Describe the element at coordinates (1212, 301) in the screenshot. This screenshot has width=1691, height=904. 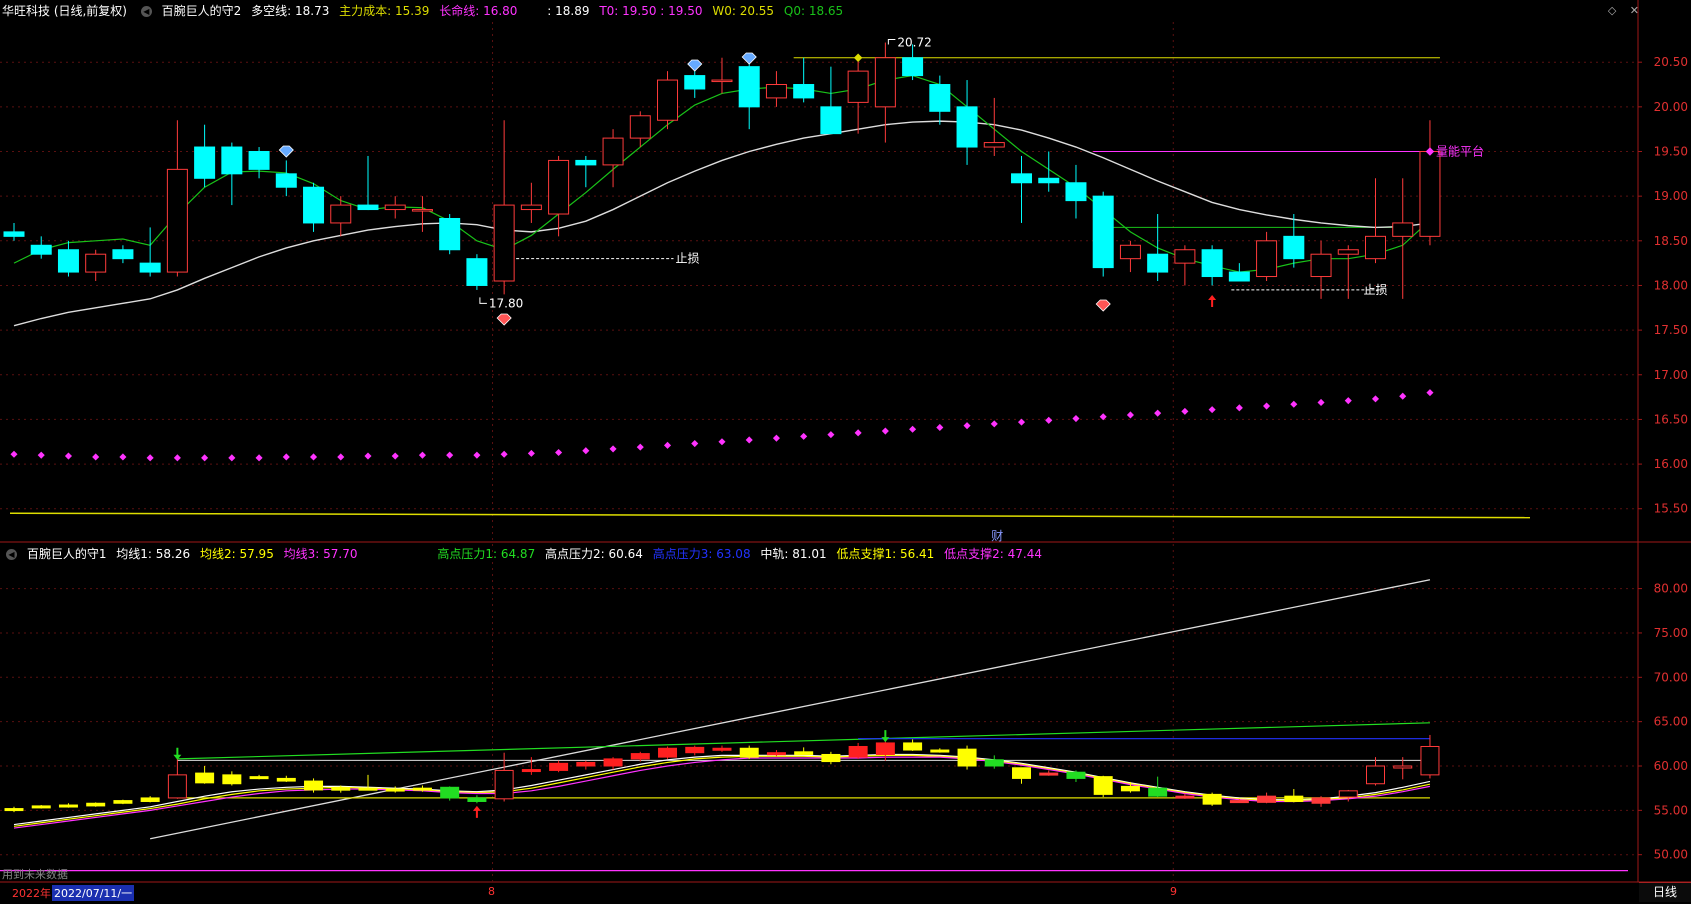
I see `up-arrow-icon` at that location.